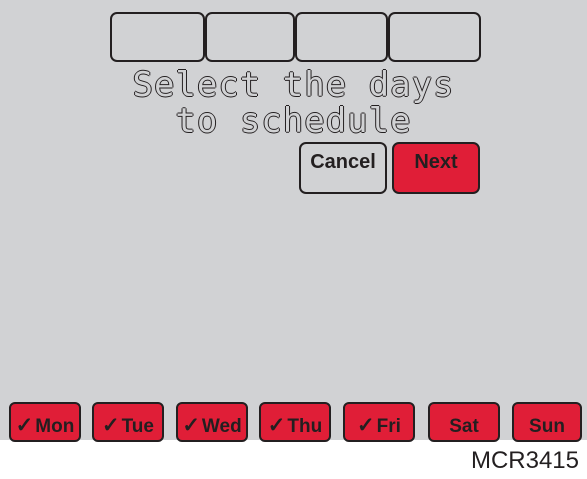 This screenshot has width=587, height=479. I want to click on day-label: Fri, so click(388, 426).